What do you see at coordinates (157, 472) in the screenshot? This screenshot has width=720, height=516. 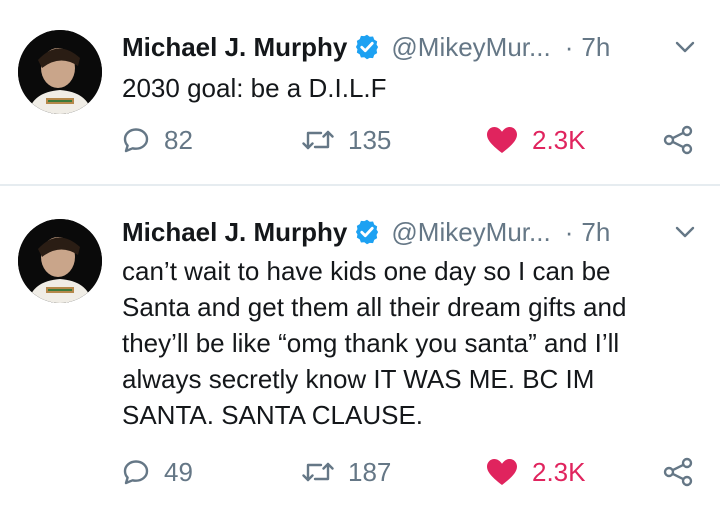 I see `reply-button: 49` at bounding box center [157, 472].